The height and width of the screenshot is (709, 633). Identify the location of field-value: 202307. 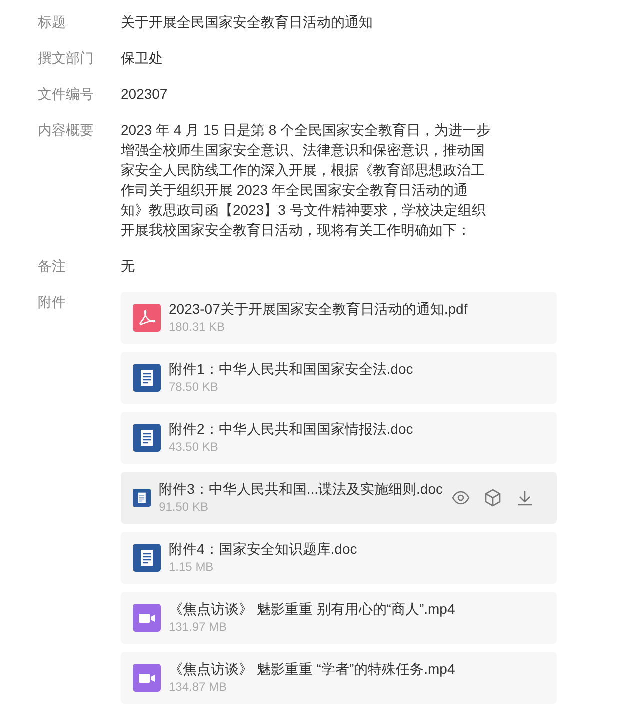
(145, 94).